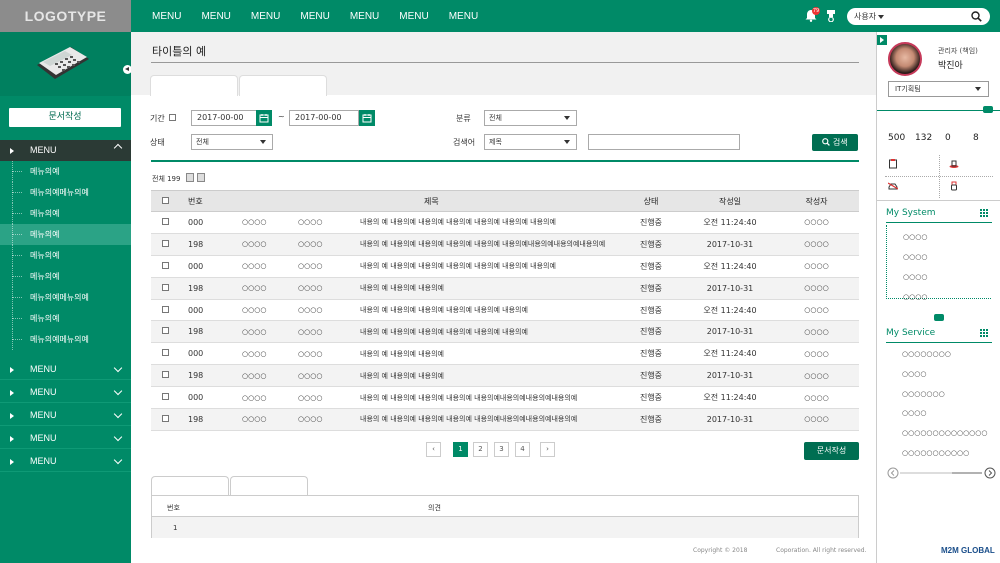 This screenshot has width=1000, height=563. Describe the element at coordinates (65, 234) in the screenshot. I see `sidebar-subitem-active: 메뉴의예` at that location.